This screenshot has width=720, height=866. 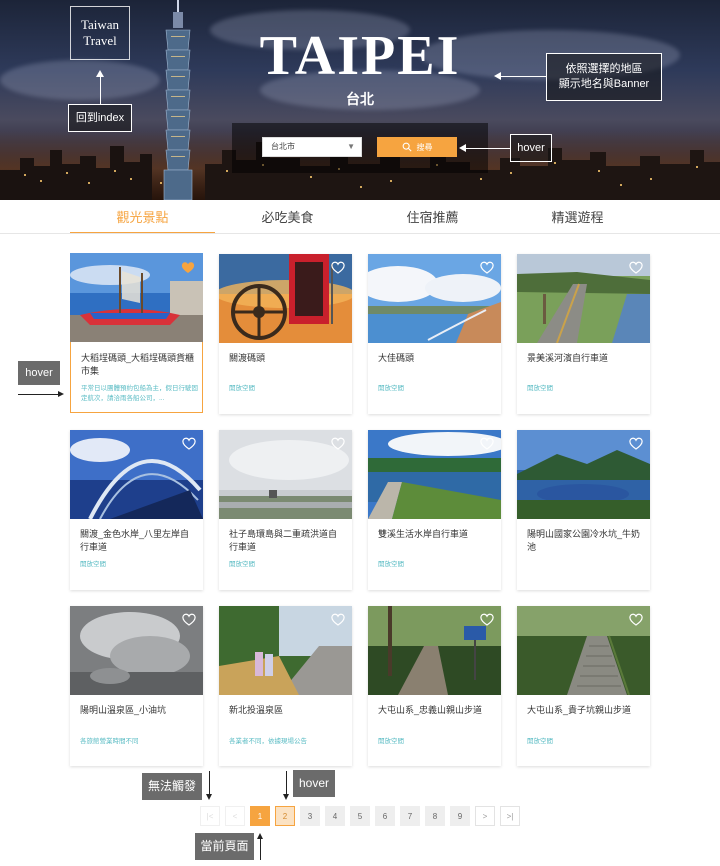 I want to click on card-title: 大屯山系_貴子坑親山步道, so click(x=579, y=710).